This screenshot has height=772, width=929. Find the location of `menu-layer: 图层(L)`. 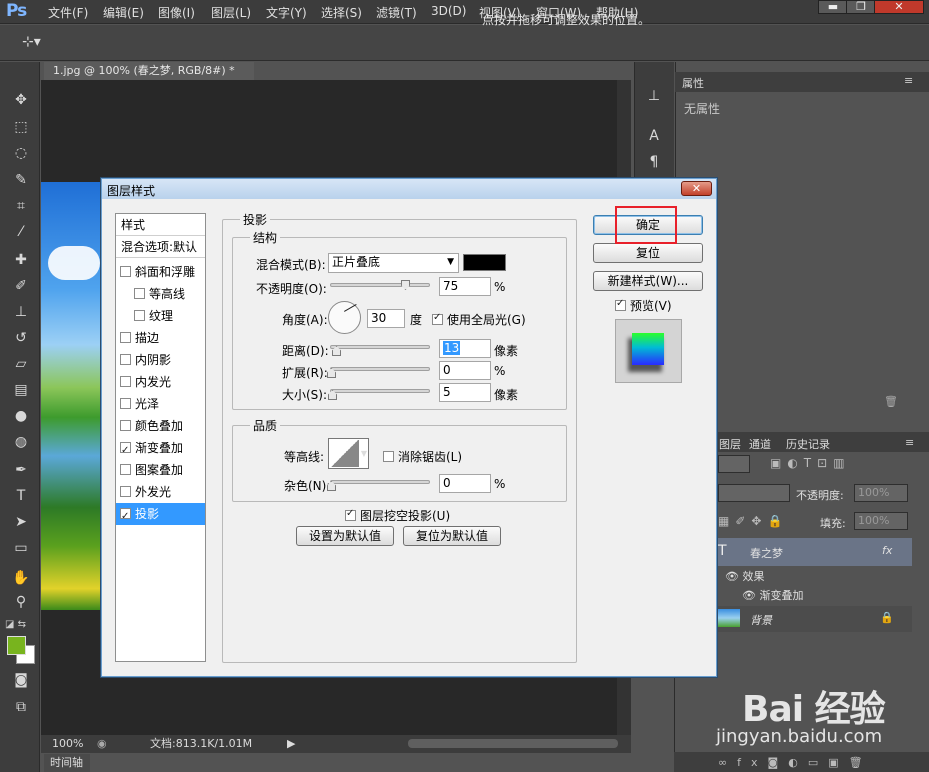

menu-layer: 图层(L) is located at coordinates (231, 12).